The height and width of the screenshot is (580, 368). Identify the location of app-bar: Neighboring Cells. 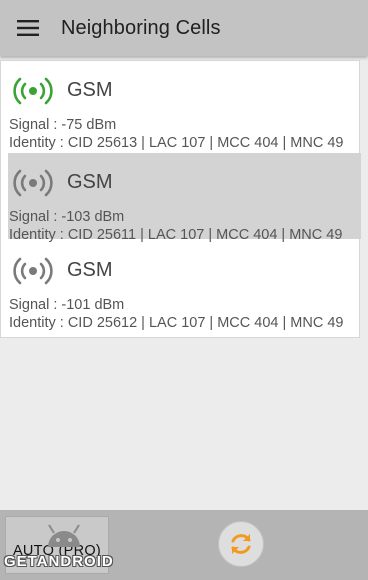
(184, 28).